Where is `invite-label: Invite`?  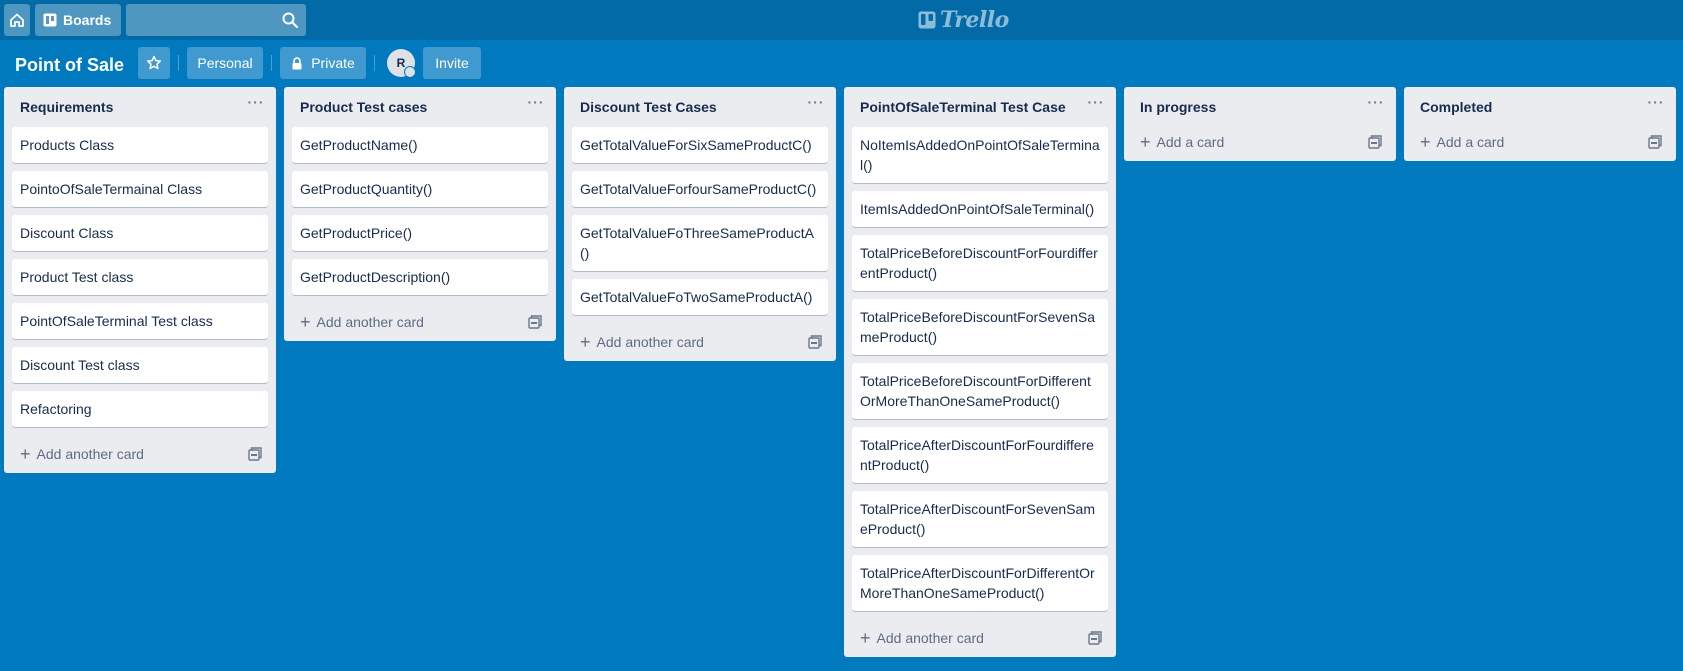 invite-label: Invite is located at coordinates (452, 63).